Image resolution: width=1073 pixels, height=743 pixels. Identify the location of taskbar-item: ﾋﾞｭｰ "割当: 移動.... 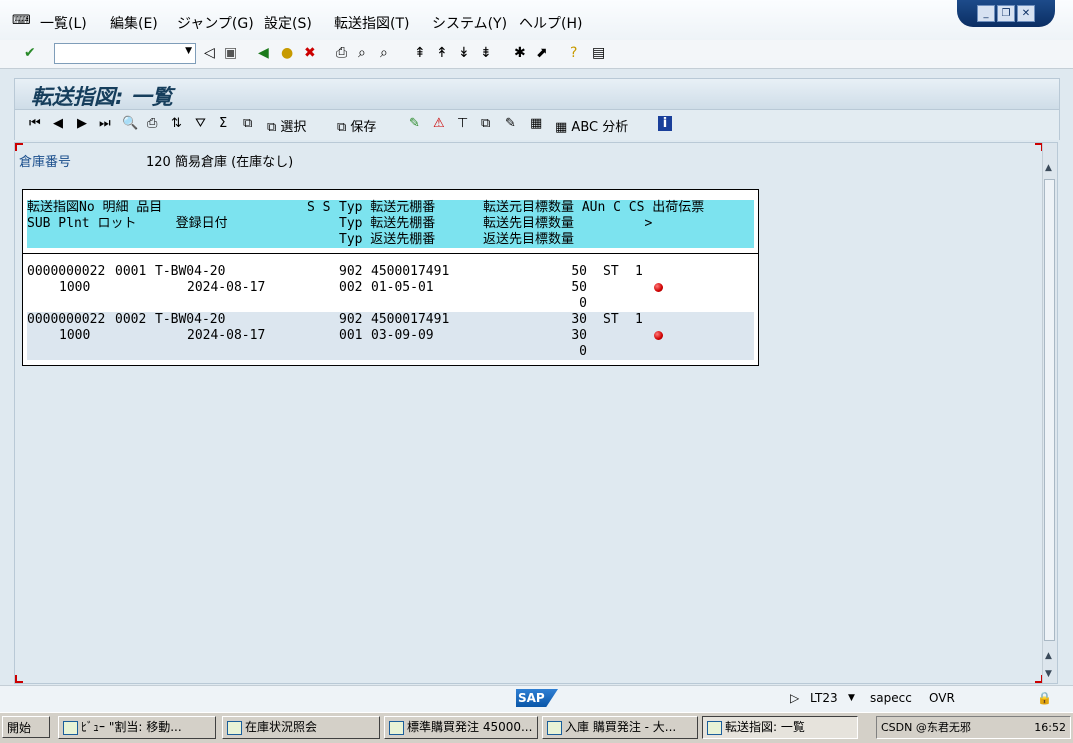
(137, 727).